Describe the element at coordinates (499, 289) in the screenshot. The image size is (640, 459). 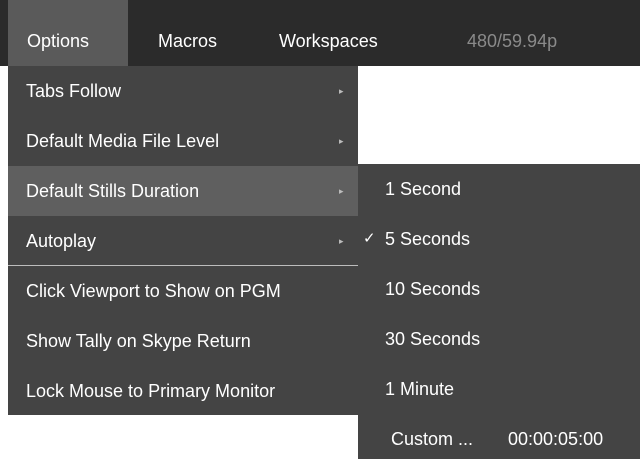
I see `duration-option-10-seconds: 10 Seconds` at that location.